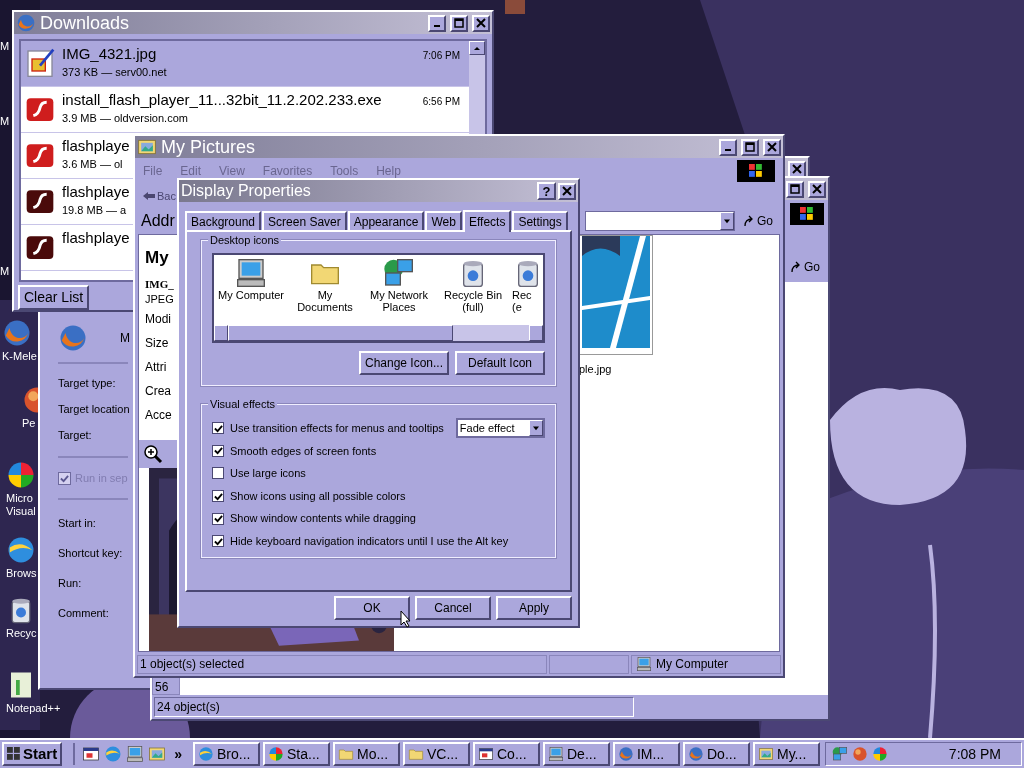  What do you see at coordinates (32, 754) in the screenshot?
I see `start-button: Start` at bounding box center [32, 754].